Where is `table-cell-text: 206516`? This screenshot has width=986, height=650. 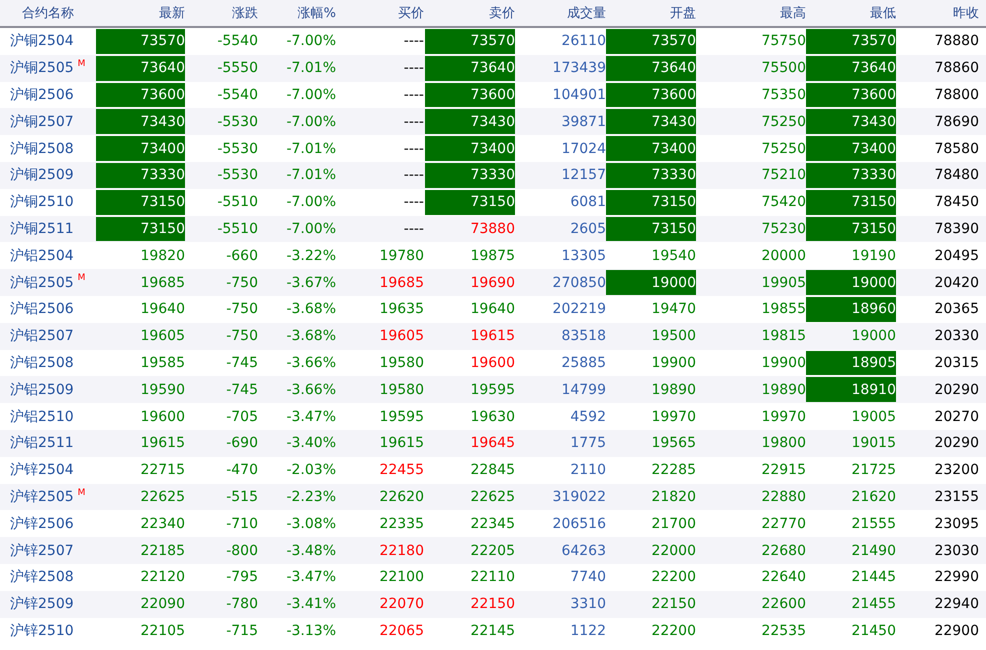 table-cell-text: 206516 is located at coordinates (579, 524).